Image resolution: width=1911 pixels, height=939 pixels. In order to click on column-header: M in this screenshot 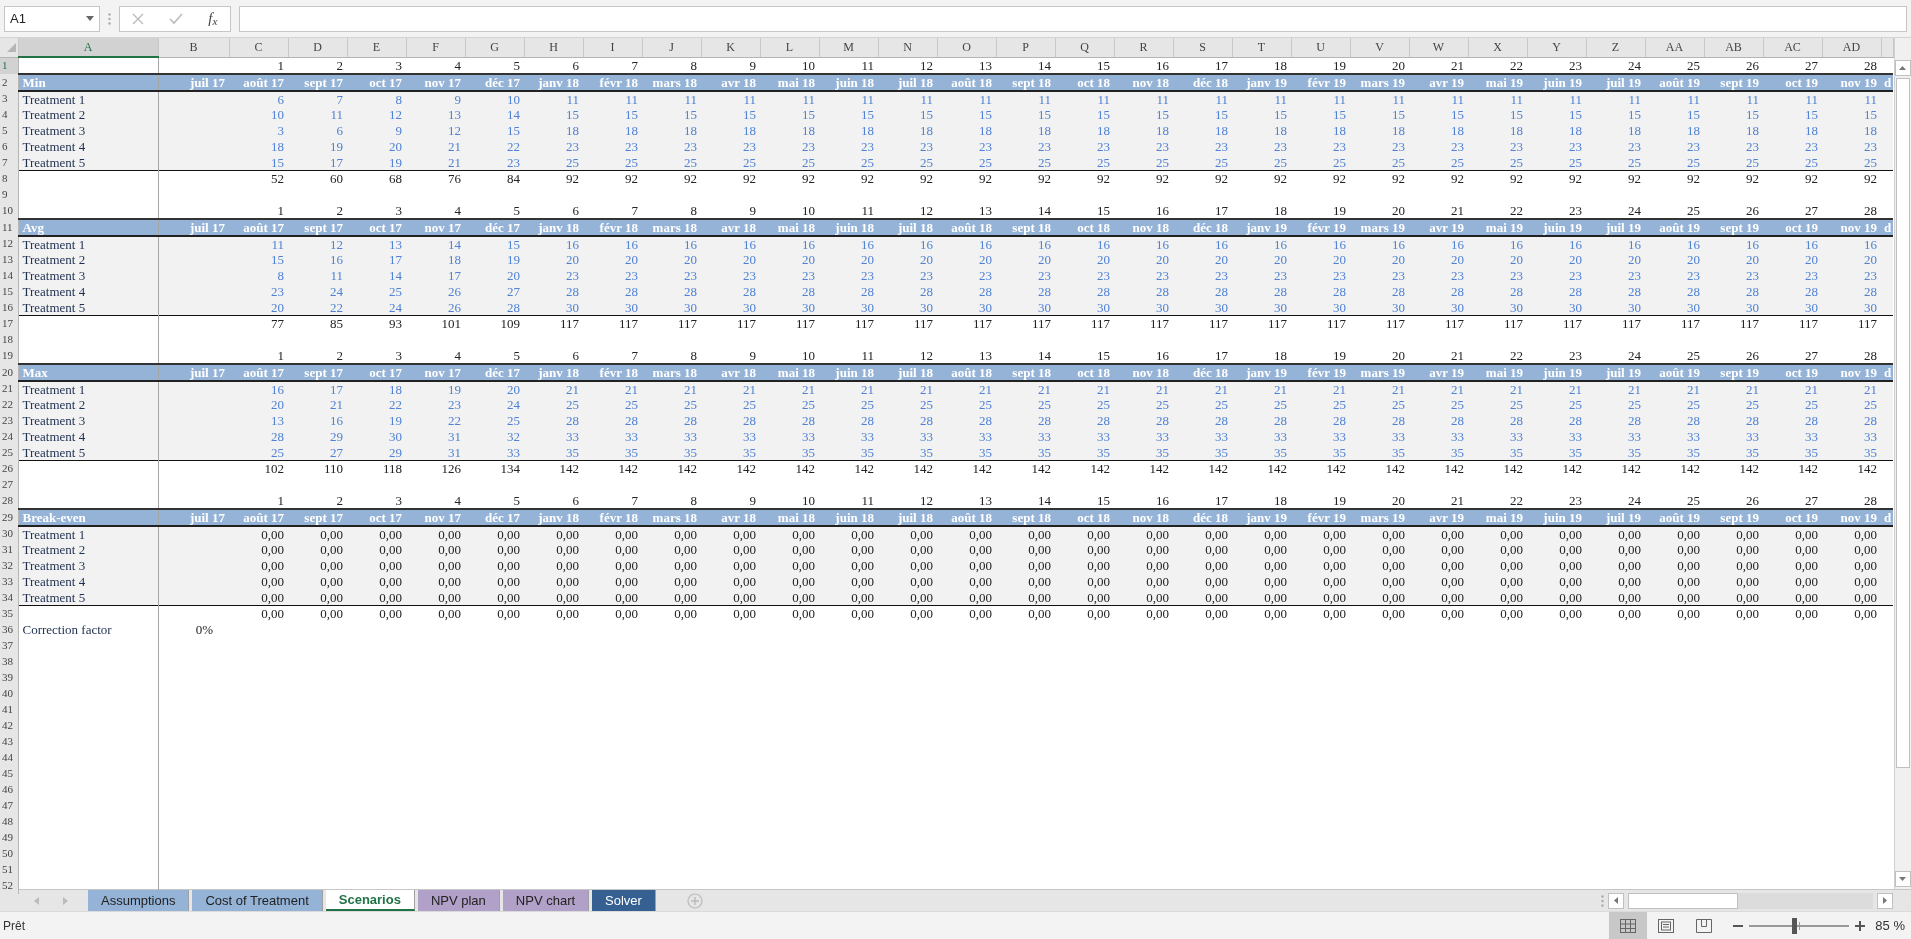, I will do `click(848, 47)`.